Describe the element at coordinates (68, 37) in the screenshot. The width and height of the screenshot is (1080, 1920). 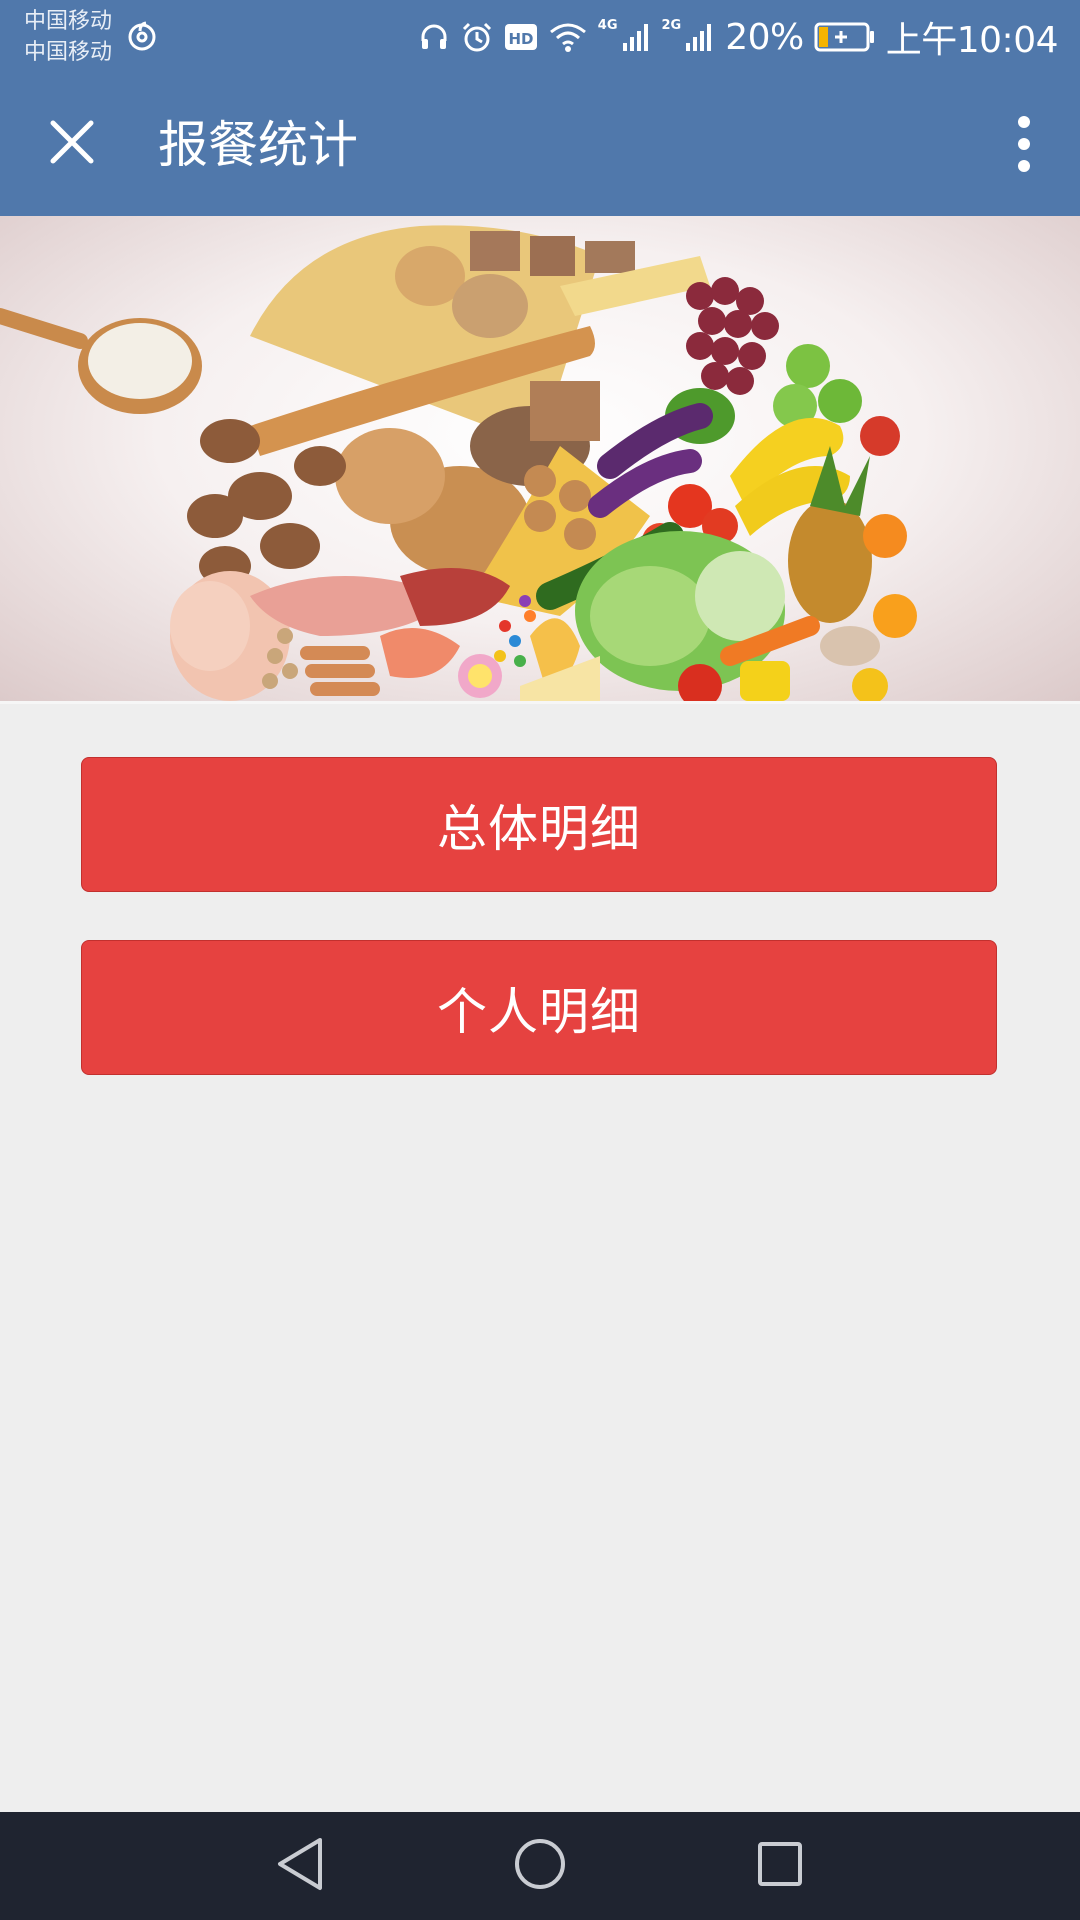
I see `carrier-info: 中国移动 中国移动` at that location.